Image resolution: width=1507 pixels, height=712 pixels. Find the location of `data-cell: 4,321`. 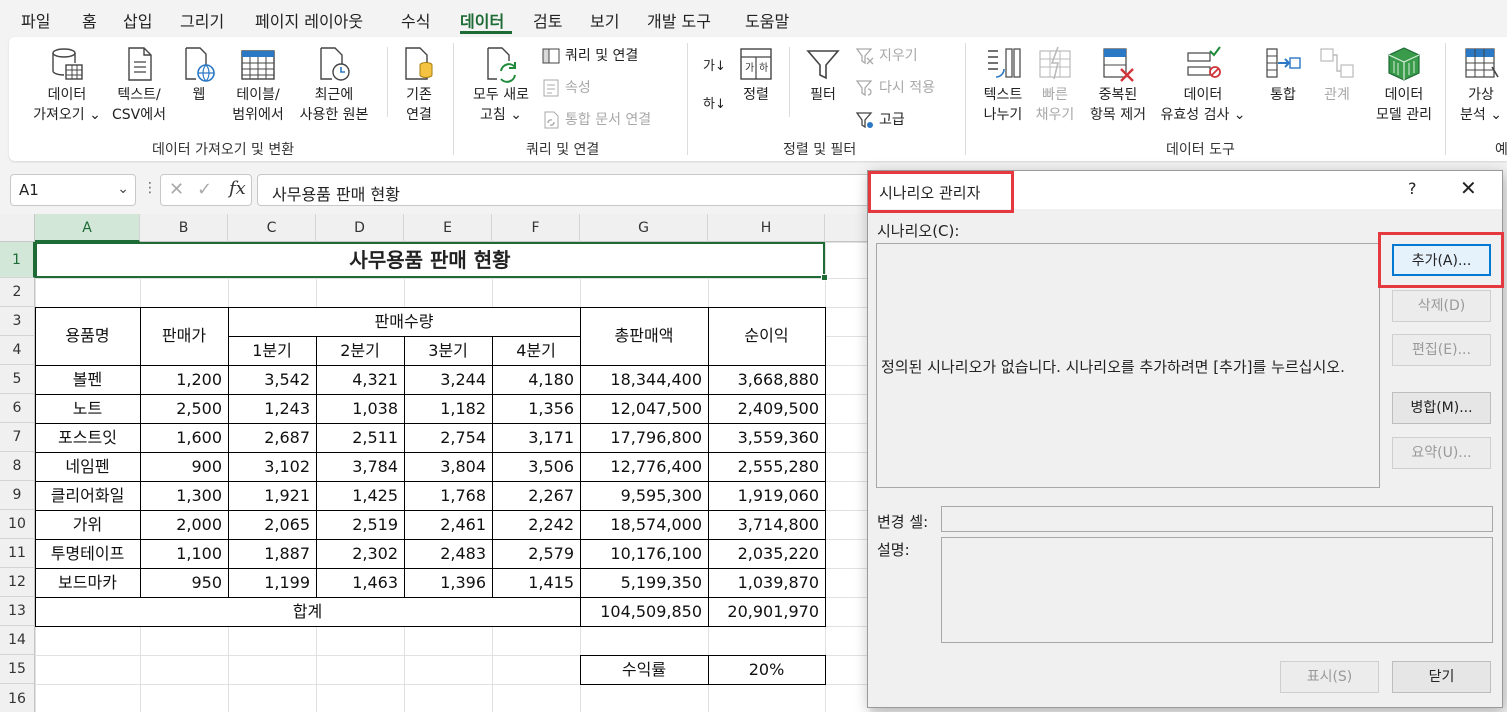

data-cell: 4,321 is located at coordinates (360, 379).